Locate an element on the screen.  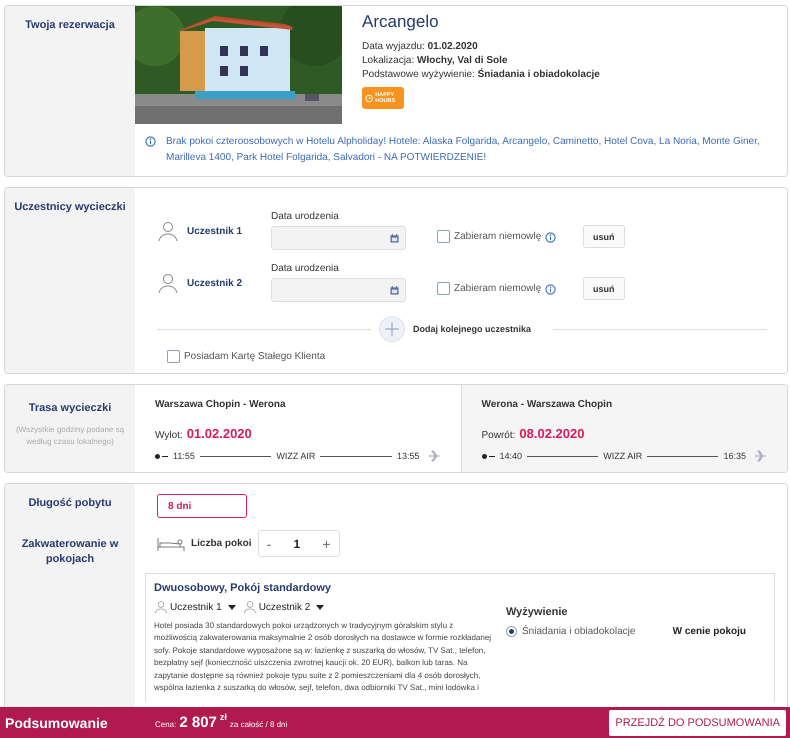
detail-text: Podstawowe wyżywienie: Śniadania i obiadokolacje is located at coordinates (481, 74).